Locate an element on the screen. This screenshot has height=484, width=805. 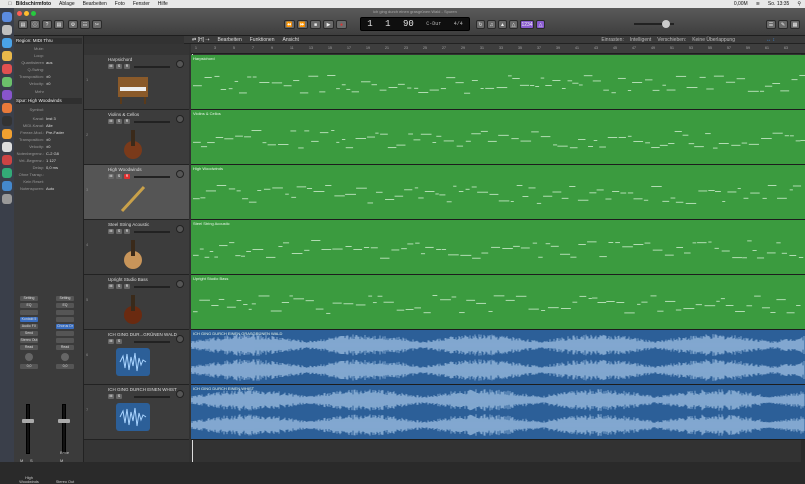
track-inspector-header: Spur: High Woodwinds is located at coordinates (49, 101).